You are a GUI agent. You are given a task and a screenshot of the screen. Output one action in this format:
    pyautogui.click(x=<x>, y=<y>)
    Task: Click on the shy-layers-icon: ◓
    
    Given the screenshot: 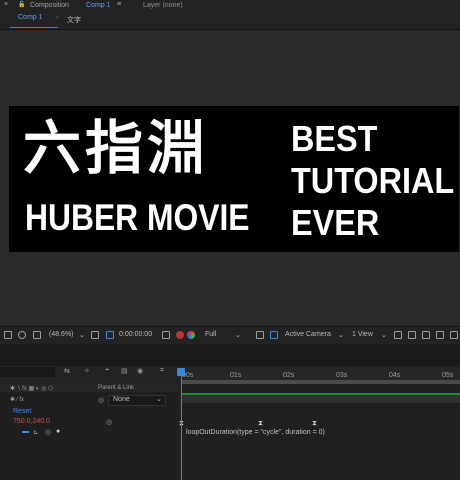 What is the action you would take?
    pyautogui.click(x=107, y=370)
    